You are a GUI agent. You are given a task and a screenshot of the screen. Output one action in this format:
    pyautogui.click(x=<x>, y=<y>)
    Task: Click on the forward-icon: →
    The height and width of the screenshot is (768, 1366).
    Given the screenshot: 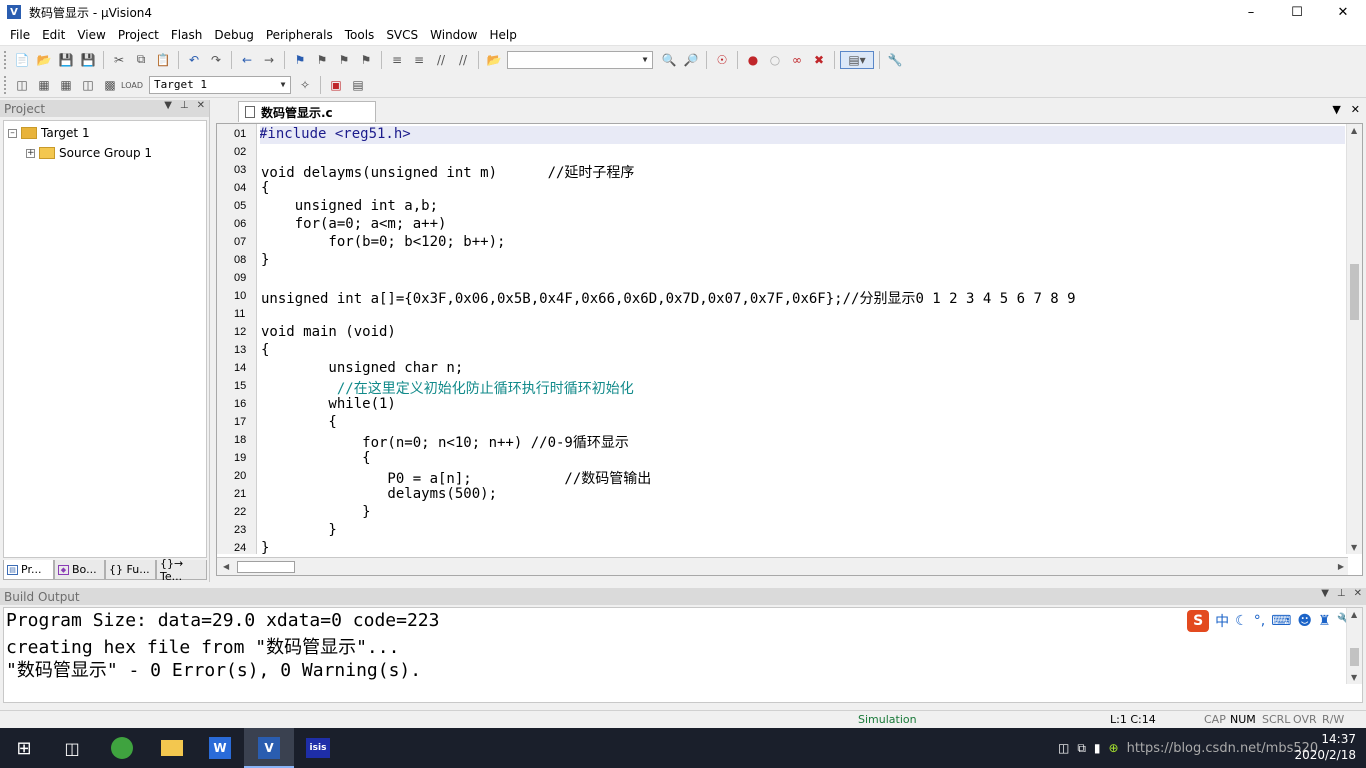 What is the action you would take?
    pyautogui.click(x=269, y=60)
    